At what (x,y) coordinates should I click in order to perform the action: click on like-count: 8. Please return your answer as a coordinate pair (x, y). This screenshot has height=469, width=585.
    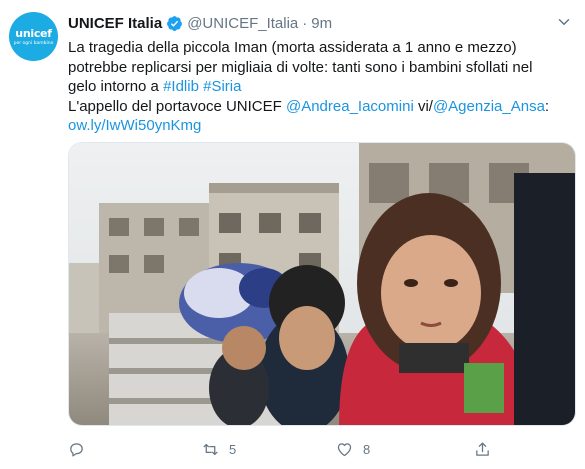
    Looking at the image, I should click on (367, 449).